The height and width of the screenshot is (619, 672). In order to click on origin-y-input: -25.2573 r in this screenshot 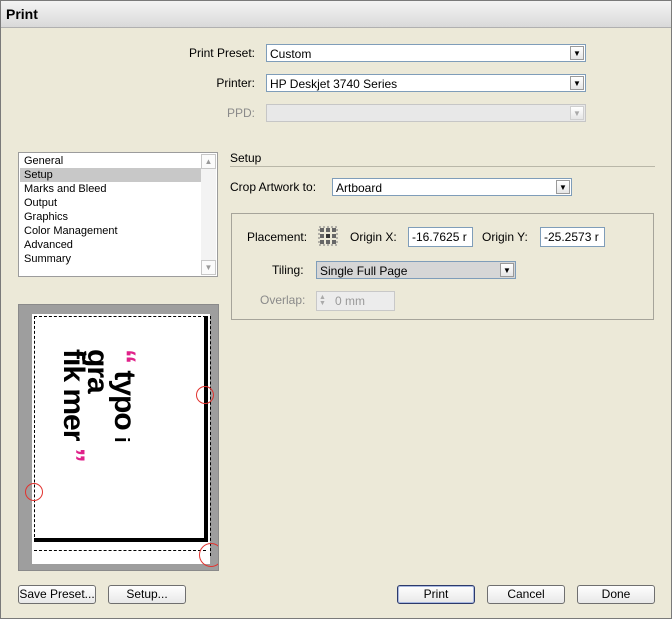, I will do `click(572, 237)`.